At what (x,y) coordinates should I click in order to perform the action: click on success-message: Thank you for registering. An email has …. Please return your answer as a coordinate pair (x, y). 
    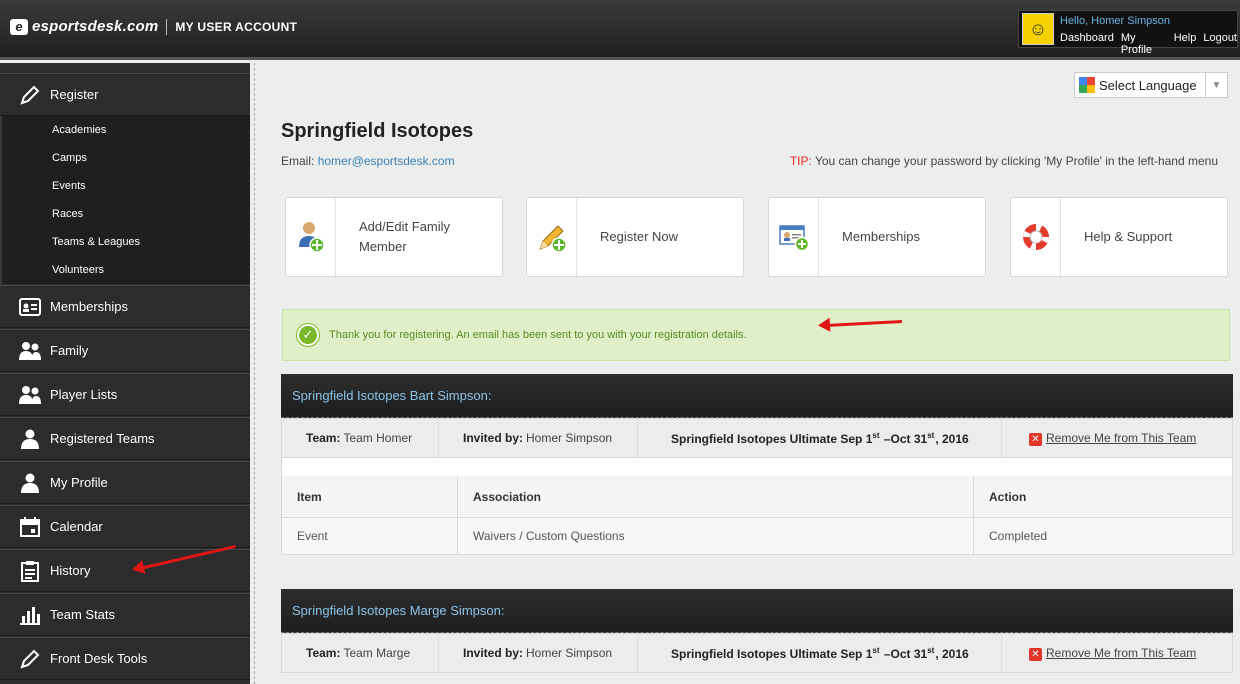
    Looking at the image, I should click on (538, 335).